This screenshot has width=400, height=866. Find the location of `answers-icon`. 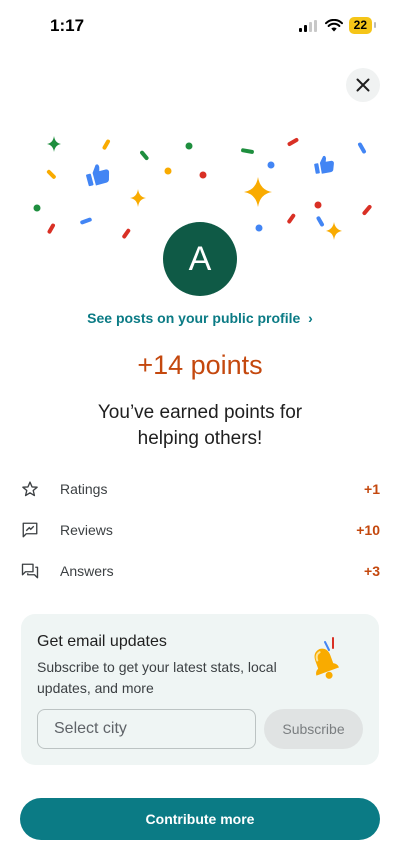

answers-icon is located at coordinates (30, 571).